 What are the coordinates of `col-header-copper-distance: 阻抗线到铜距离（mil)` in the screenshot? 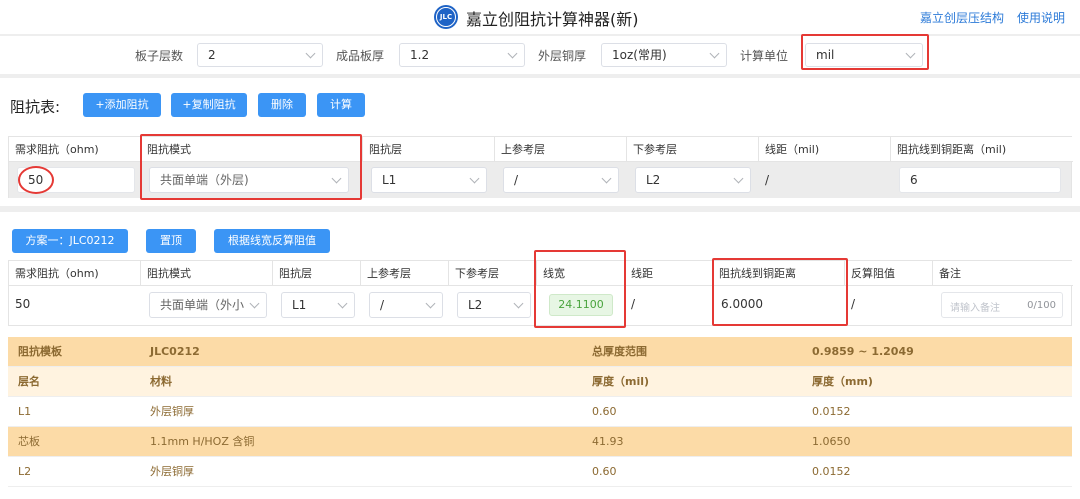 It's located at (982, 149).